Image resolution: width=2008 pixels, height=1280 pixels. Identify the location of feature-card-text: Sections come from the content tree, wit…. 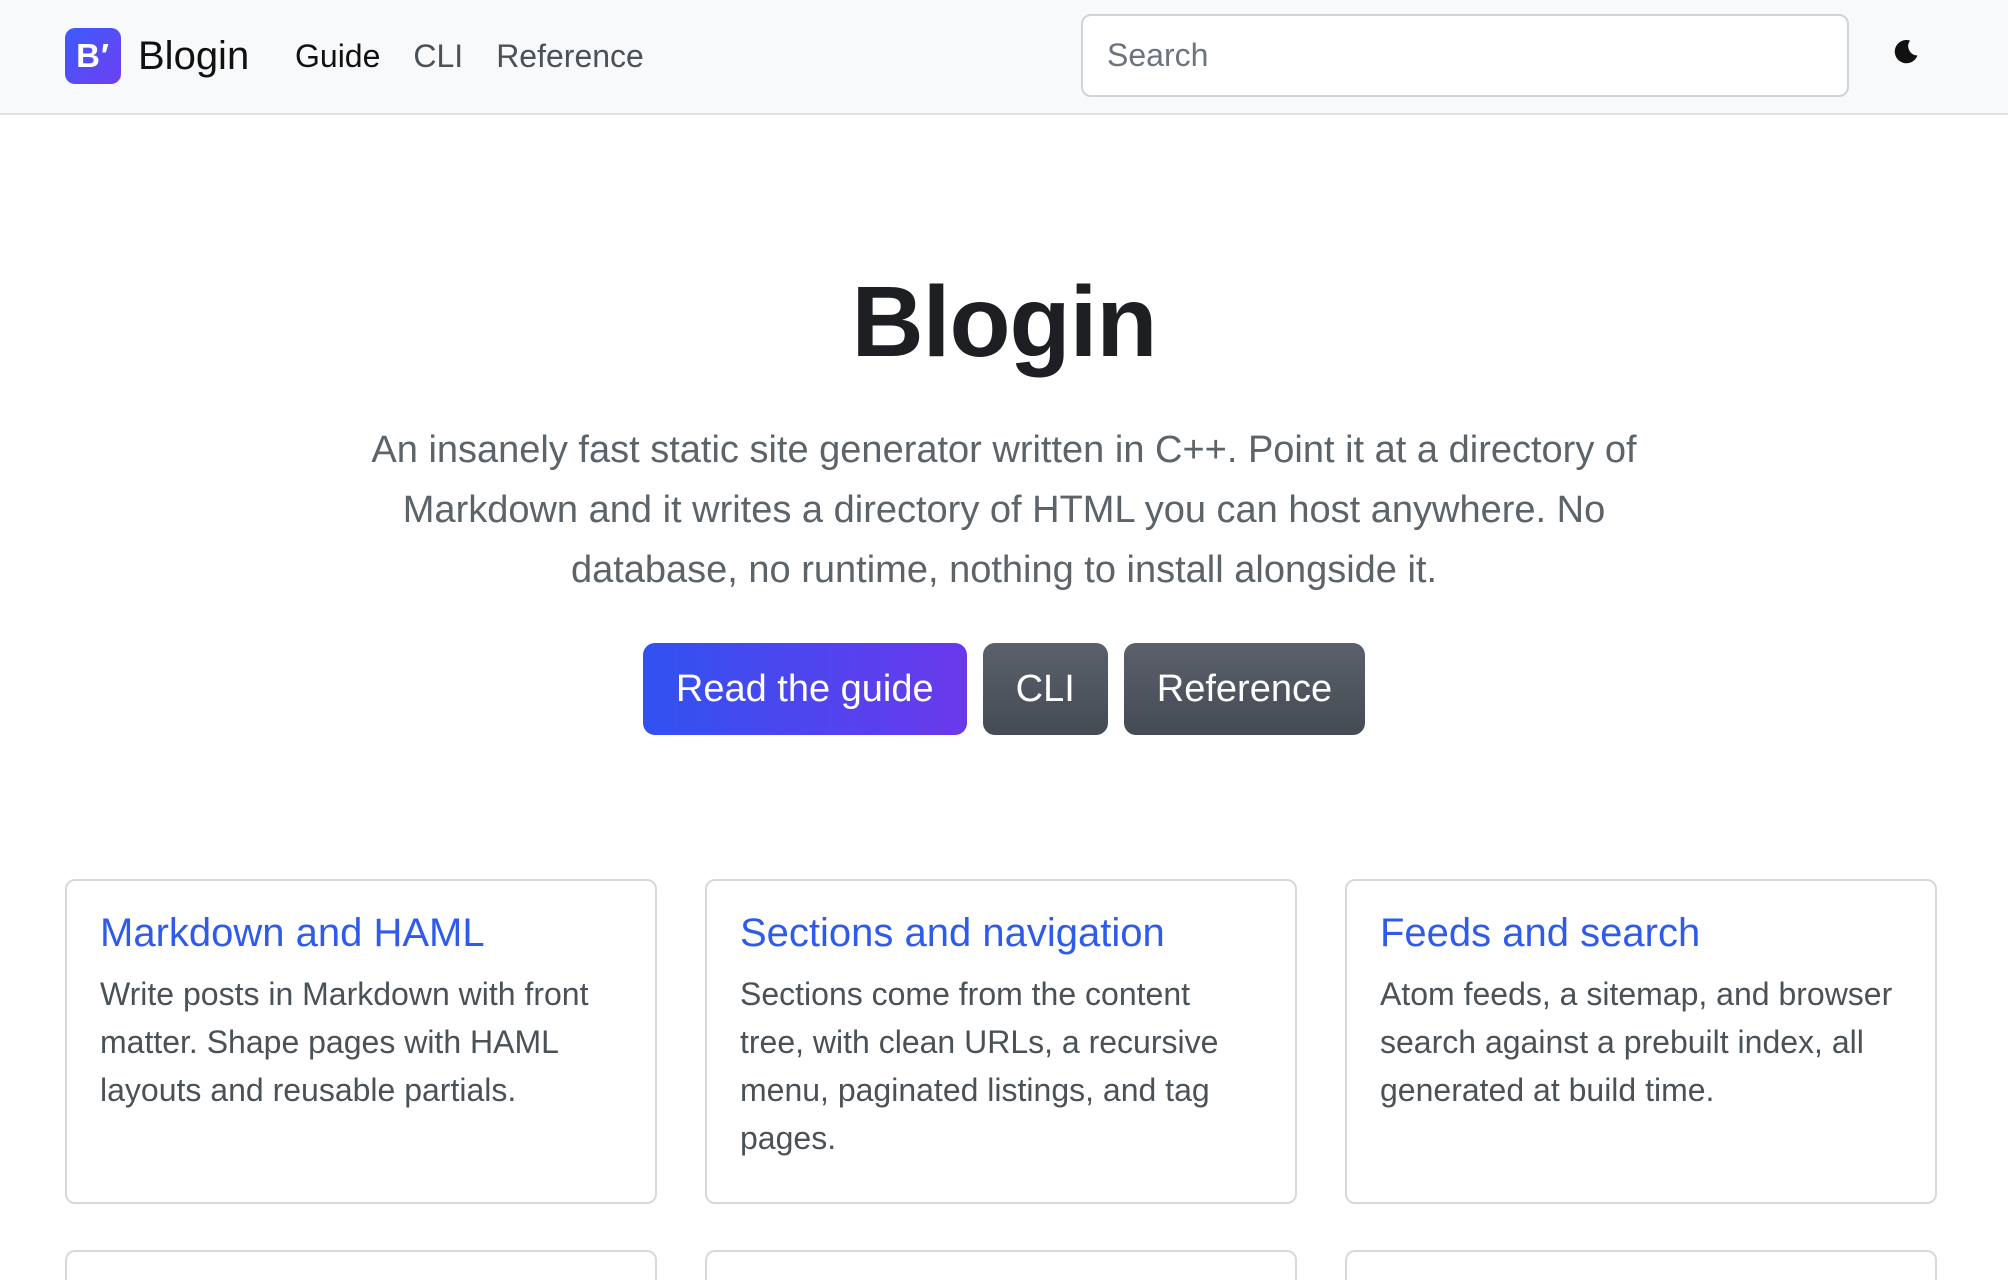
(979, 1066).